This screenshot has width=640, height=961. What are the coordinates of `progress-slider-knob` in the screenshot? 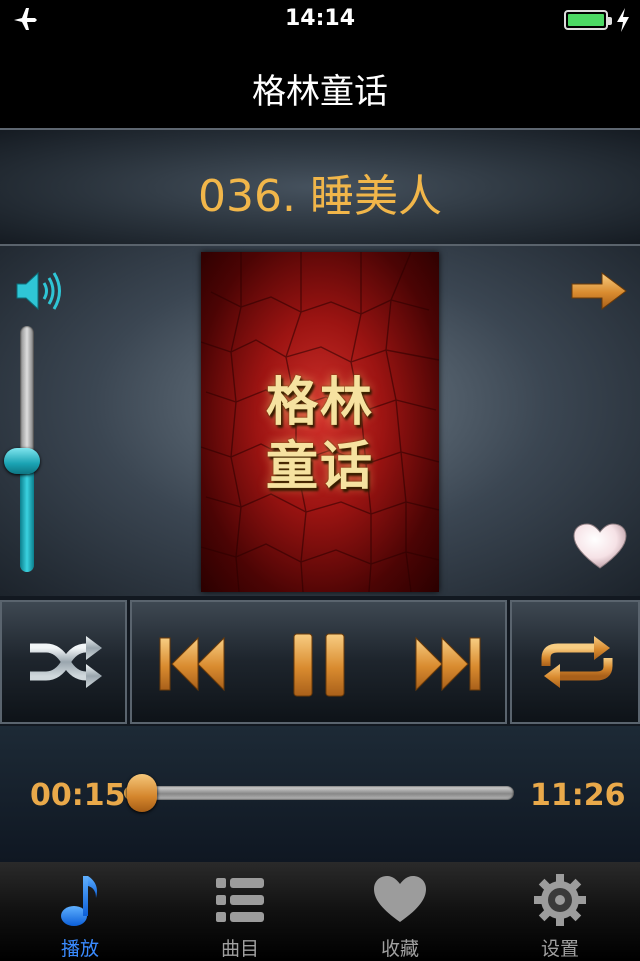 It's located at (141, 793).